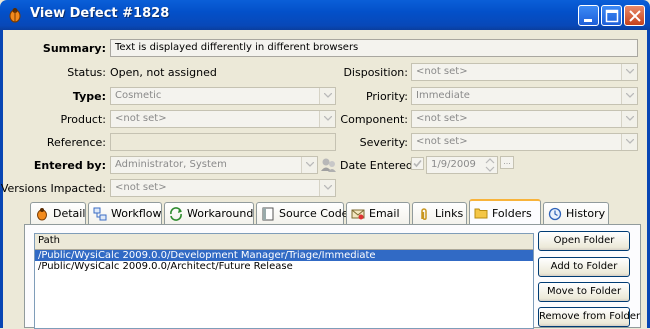 This screenshot has height=329, width=650. Describe the element at coordinates (383, 142) in the screenshot. I see `severity-label: Severity:` at that location.